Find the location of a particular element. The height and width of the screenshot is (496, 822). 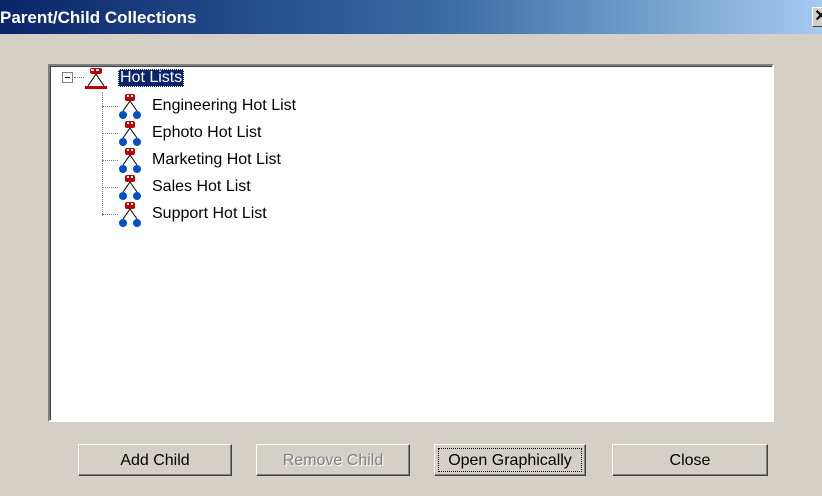

close-icon: ✕ is located at coordinates (818, 16).